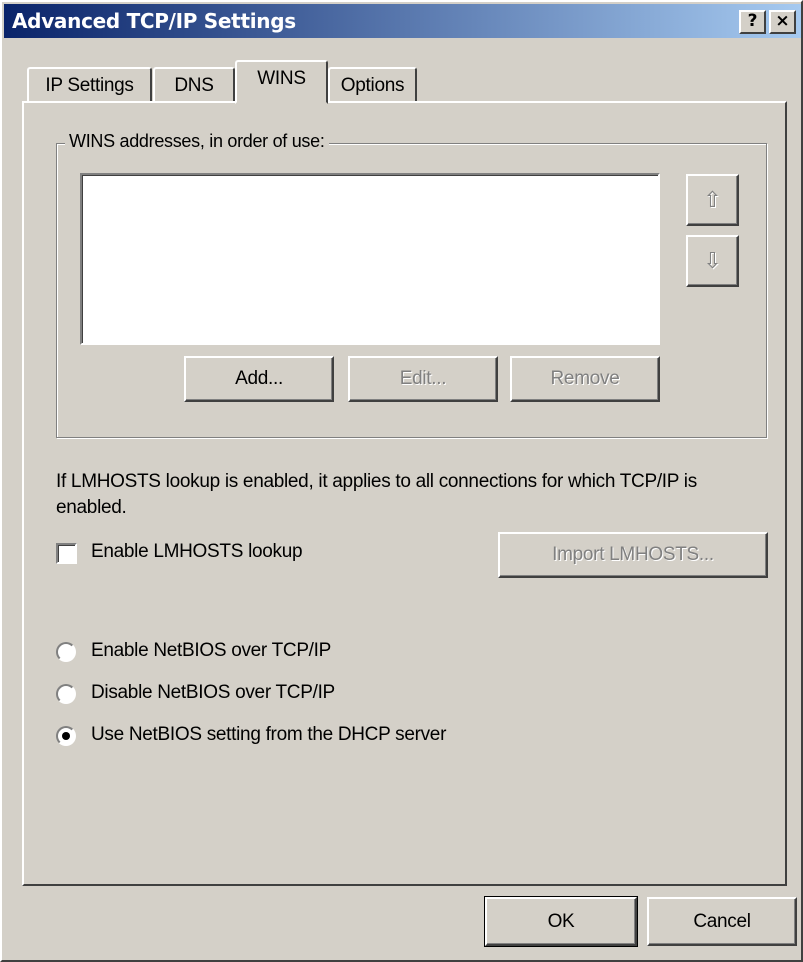  I want to click on remove-button: Remove, so click(585, 379).